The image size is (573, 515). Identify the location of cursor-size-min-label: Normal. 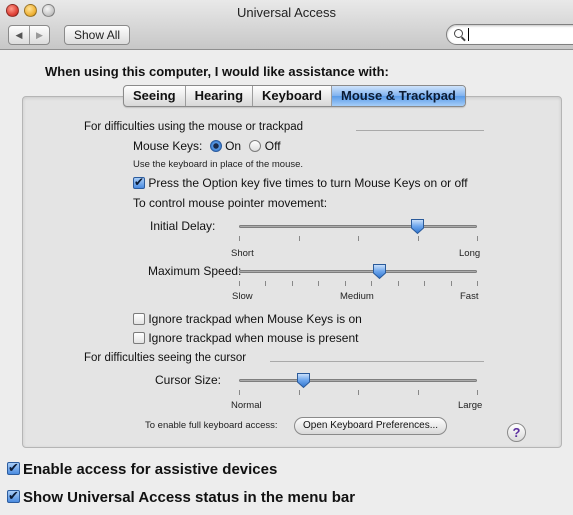
(246, 405).